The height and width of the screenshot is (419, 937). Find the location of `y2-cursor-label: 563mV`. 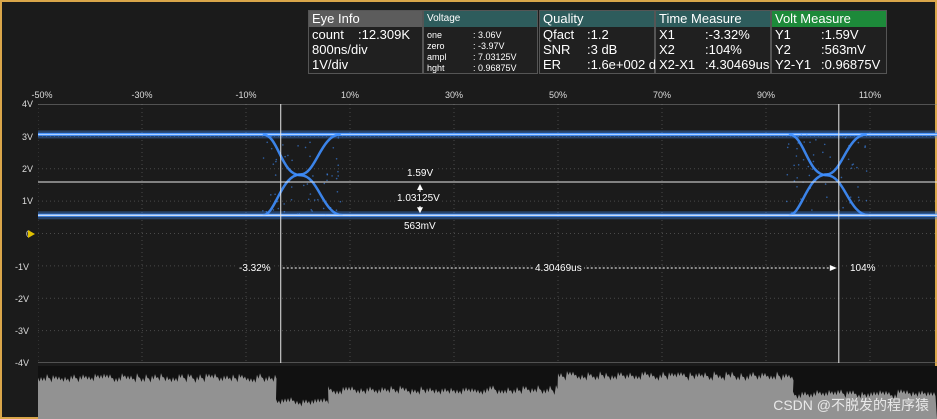

y2-cursor-label: 563mV is located at coordinates (420, 226).